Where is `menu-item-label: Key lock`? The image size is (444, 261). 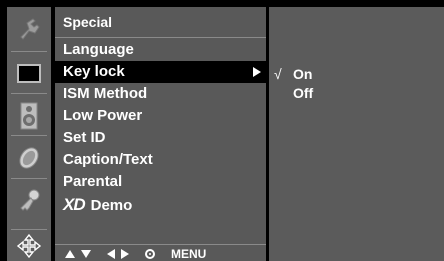 menu-item-label: Key lock is located at coordinates (94, 71).